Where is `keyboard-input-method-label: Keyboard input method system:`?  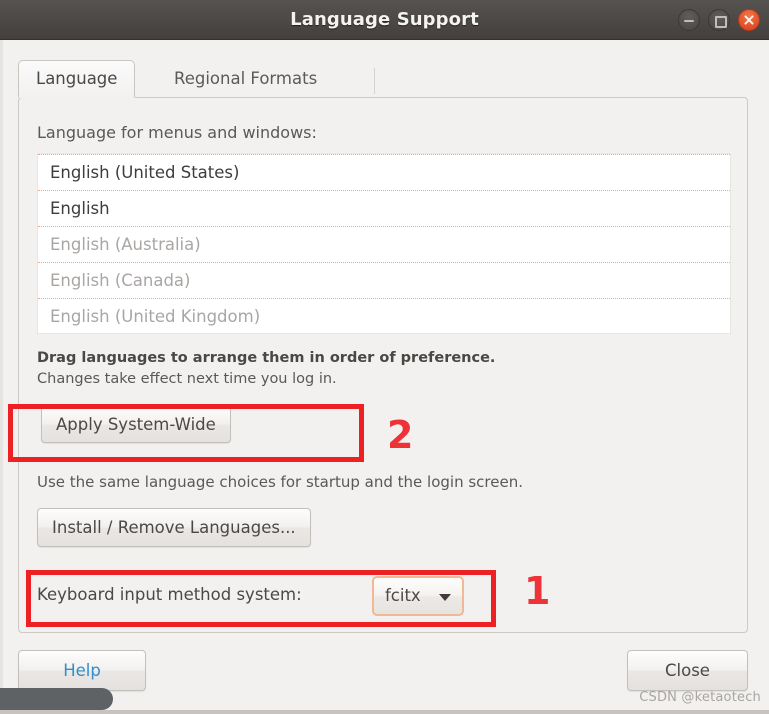
keyboard-input-method-label: Keyboard input method system: is located at coordinates (169, 594).